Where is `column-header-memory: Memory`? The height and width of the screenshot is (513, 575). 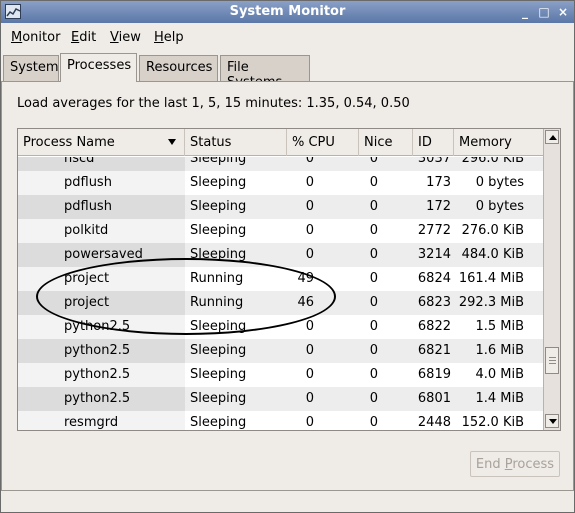
column-header-memory: Memory is located at coordinates (499, 142).